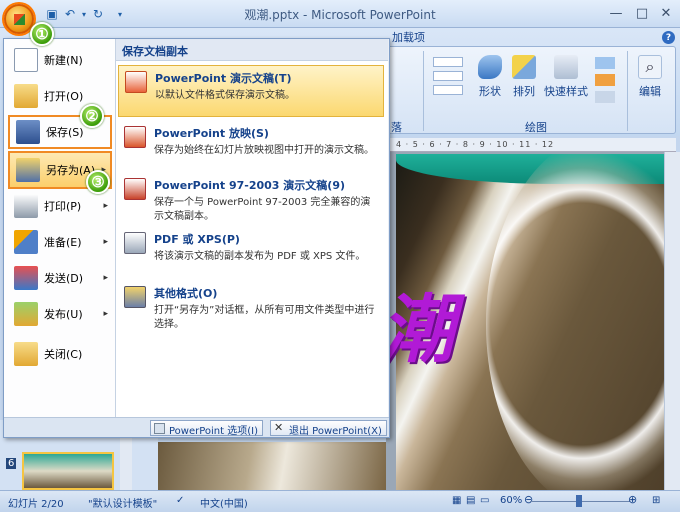 The image size is (680, 512). What do you see at coordinates (642, 13) in the screenshot?
I see `maximize-button: □` at bounding box center [642, 13].